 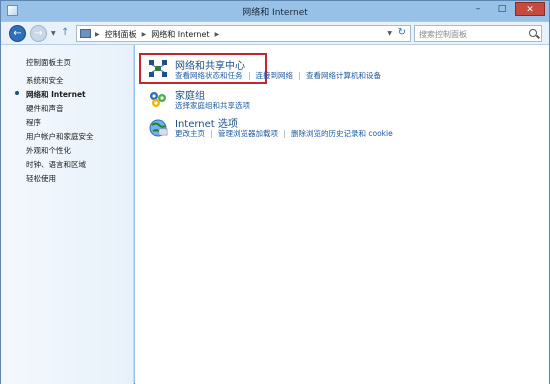 I want to click on network-sharing-center-icon, so click(x=158, y=69).